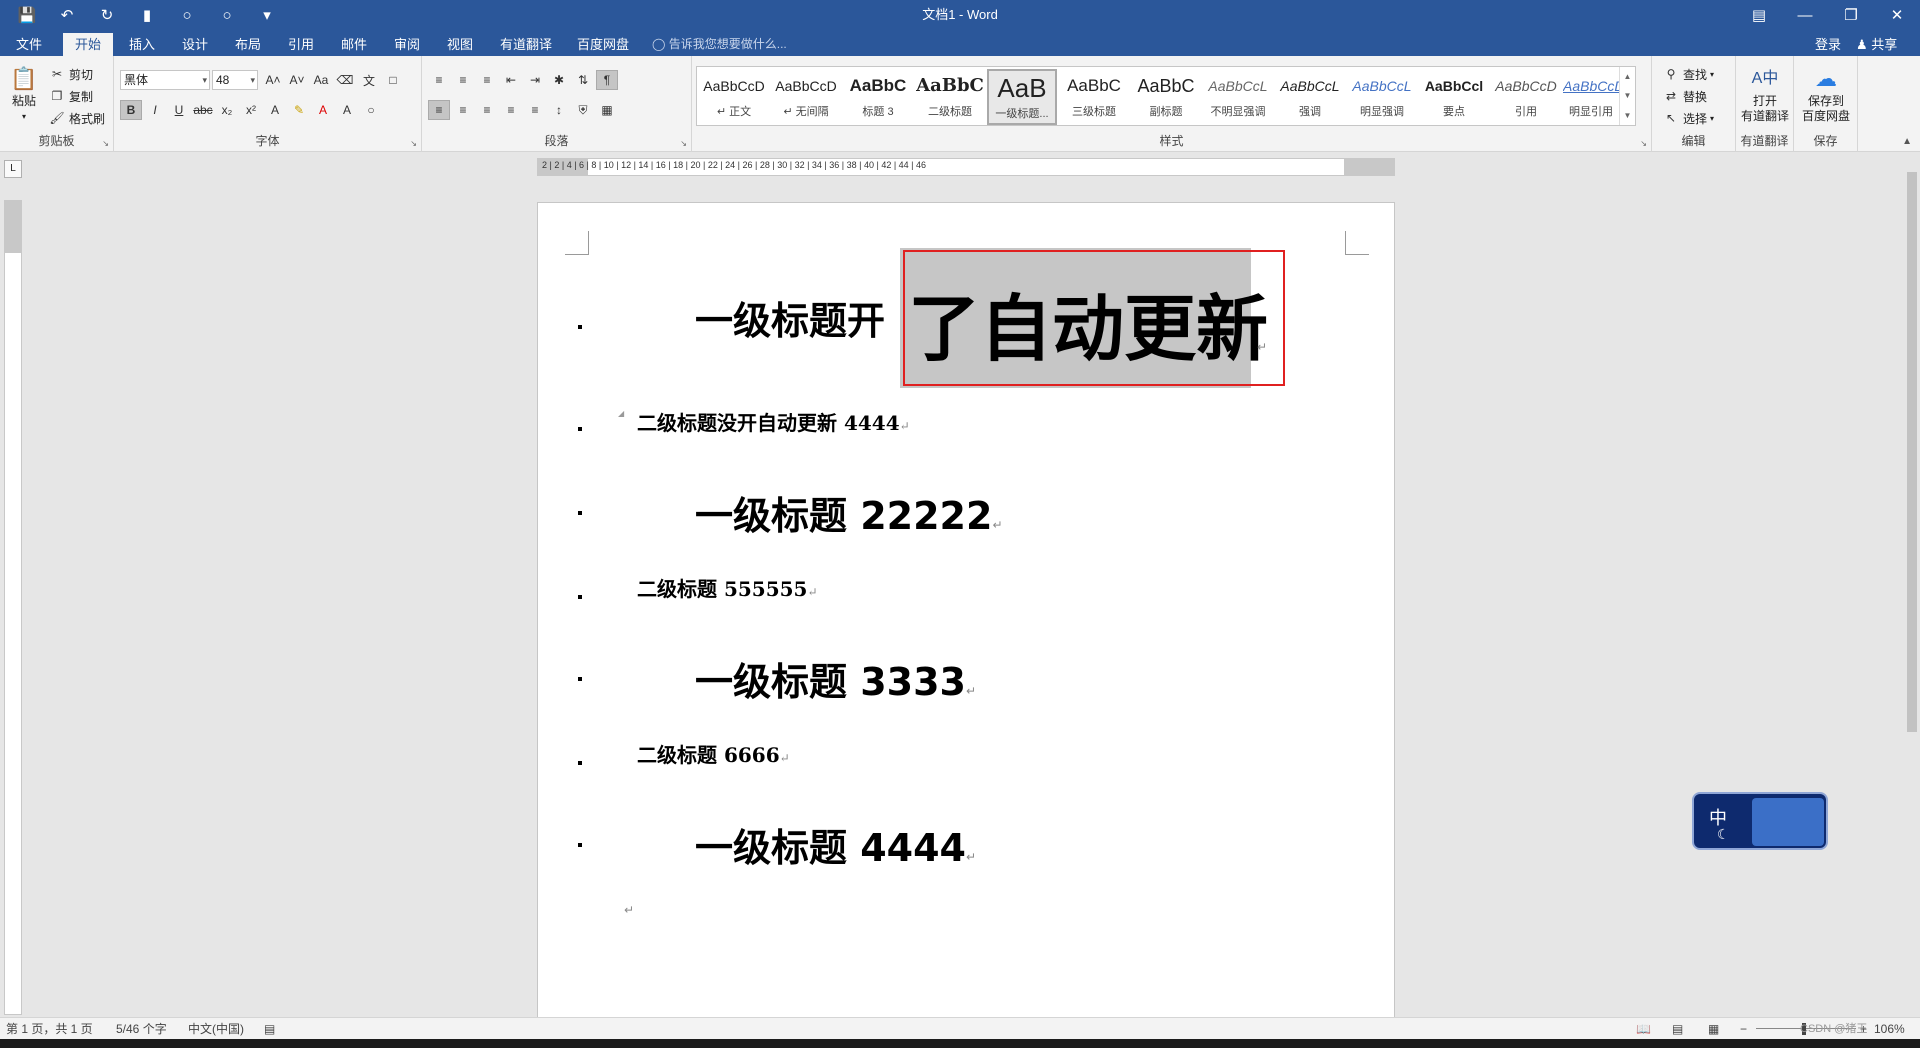  Describe the element at coordinates (321, 80) in the screenshot. I see `change-case-icon: Aa` at that location.